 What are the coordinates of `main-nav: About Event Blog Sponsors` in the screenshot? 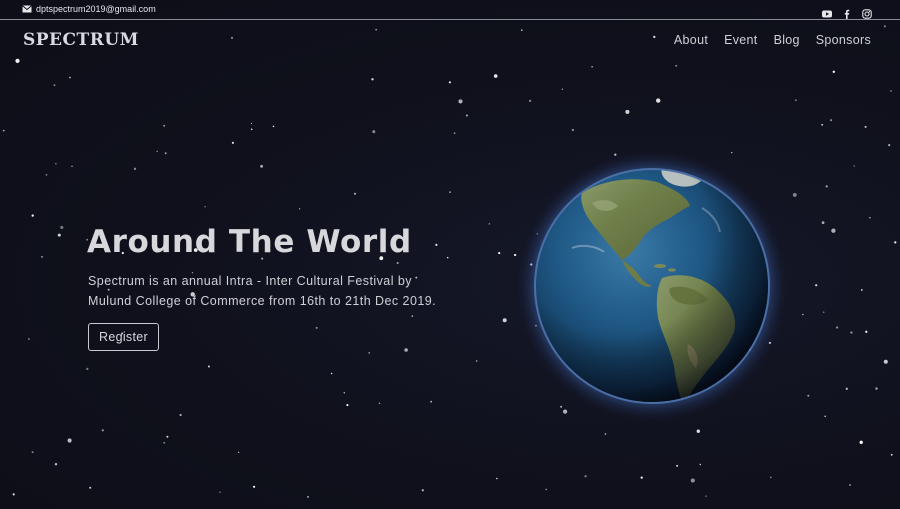 It's located at (772, 40).